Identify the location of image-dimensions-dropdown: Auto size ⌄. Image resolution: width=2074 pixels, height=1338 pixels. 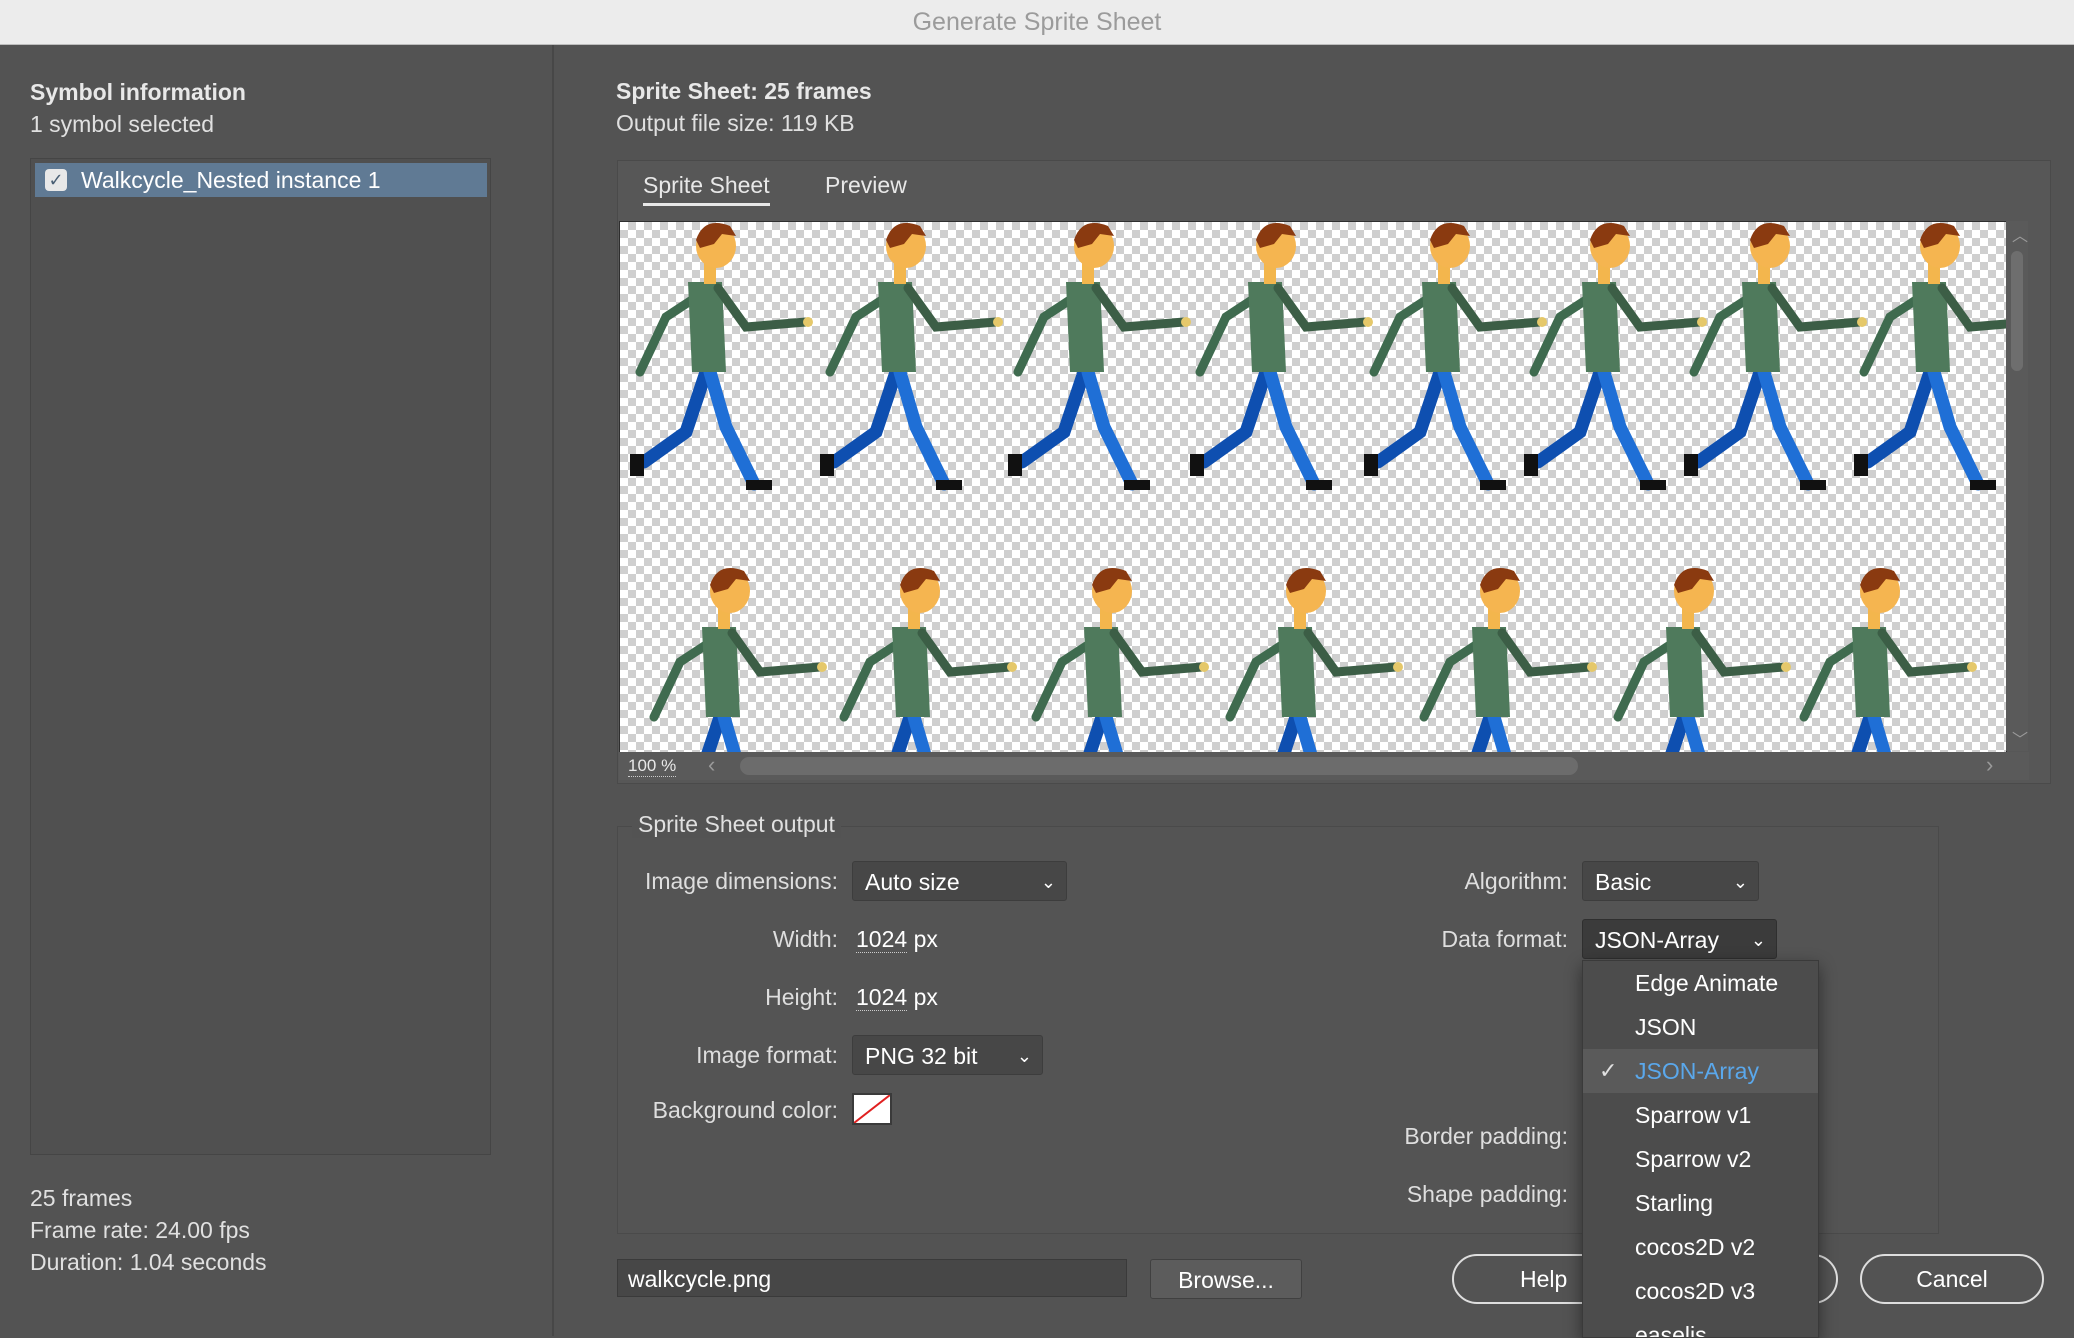
(959, 881).